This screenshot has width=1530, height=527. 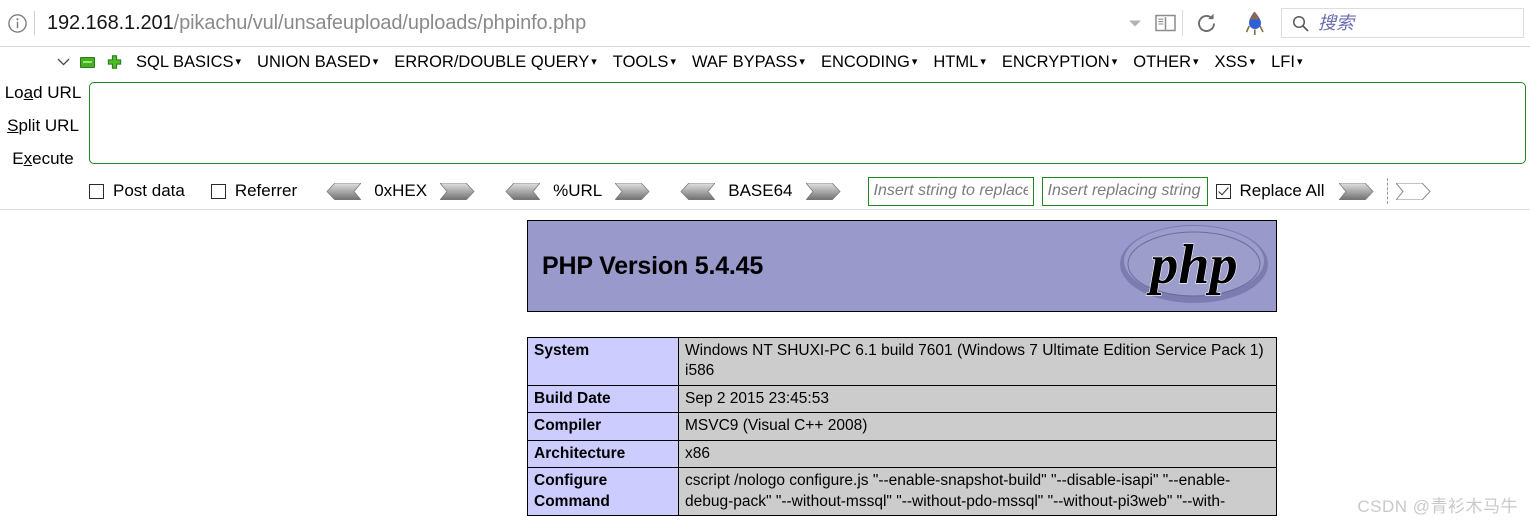 What do you see at coordinates (1387, 191) in the screenshot?
I see `options-dashed-divider` at bounding box center [1387, 191].